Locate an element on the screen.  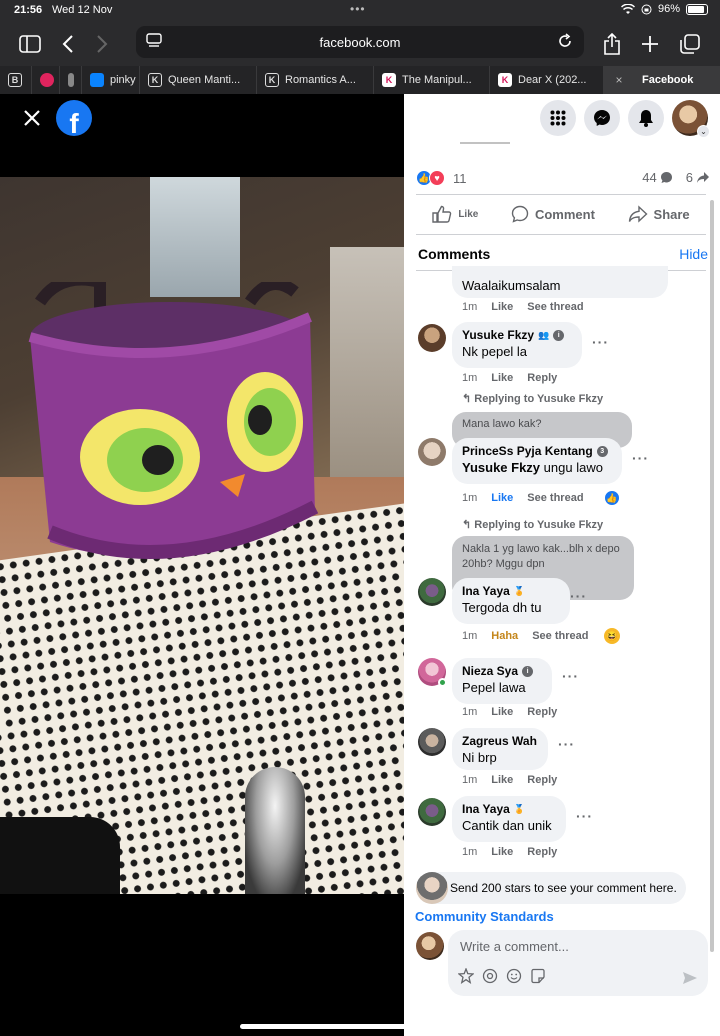
mention: Yusuke Fkzy is located at coordinates (501, 467).